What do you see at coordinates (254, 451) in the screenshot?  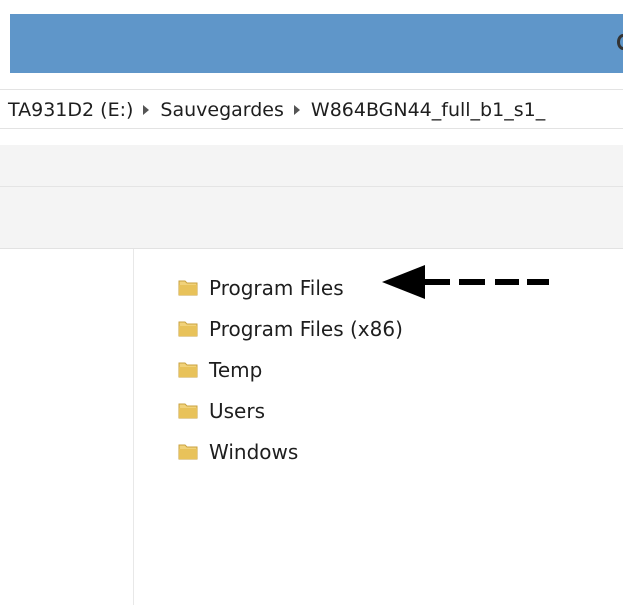 I see `file-name: Windows` at bounding box center [254, 451].